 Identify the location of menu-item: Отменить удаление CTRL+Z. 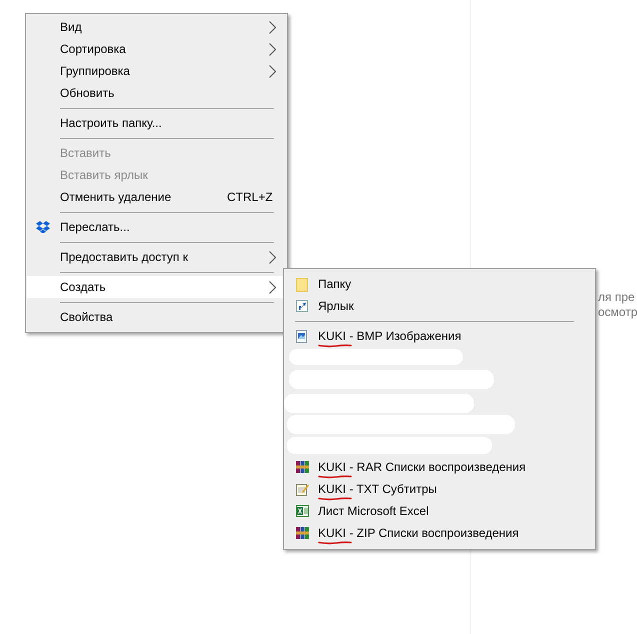
(156, 197).